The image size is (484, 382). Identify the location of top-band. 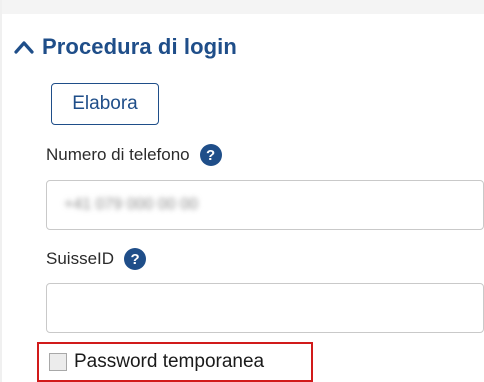
(242, 7).